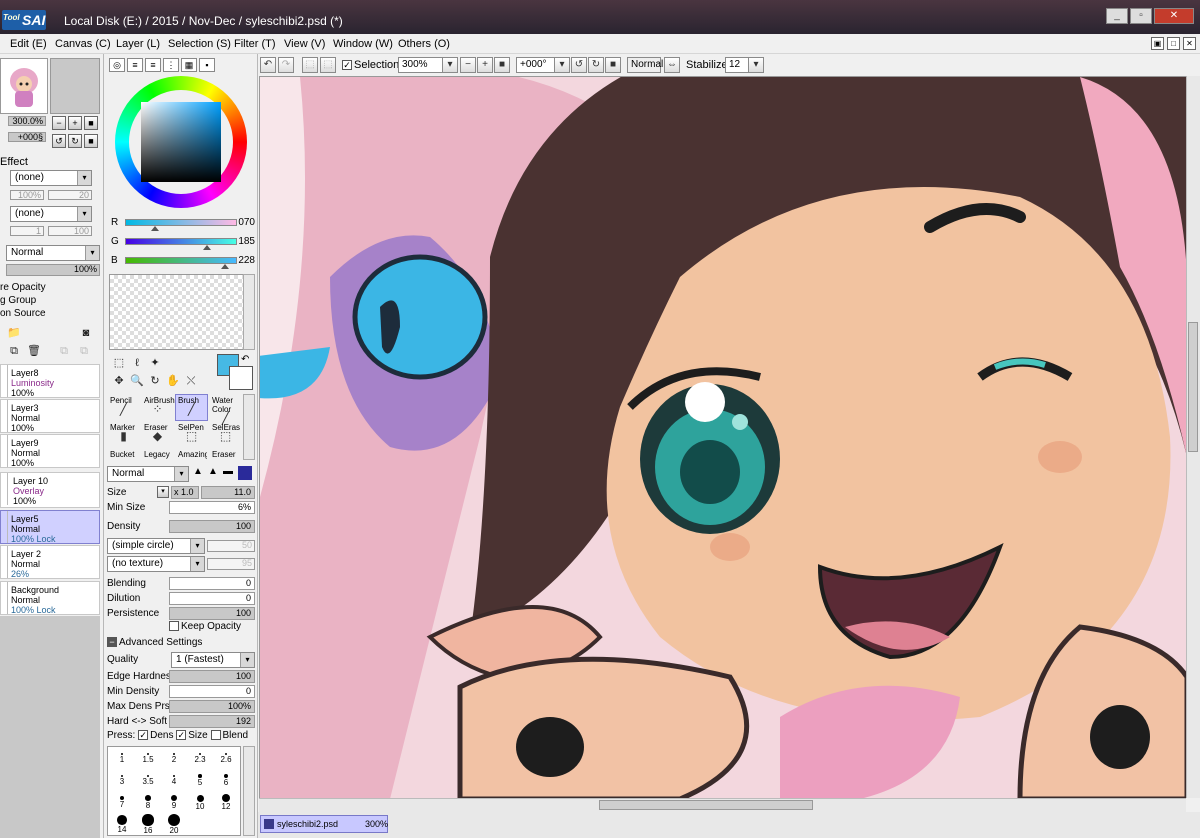  Describe the element at coordinates (229, 473) in the screenshot. I see `tip-flat-icon: ▬` at that location.